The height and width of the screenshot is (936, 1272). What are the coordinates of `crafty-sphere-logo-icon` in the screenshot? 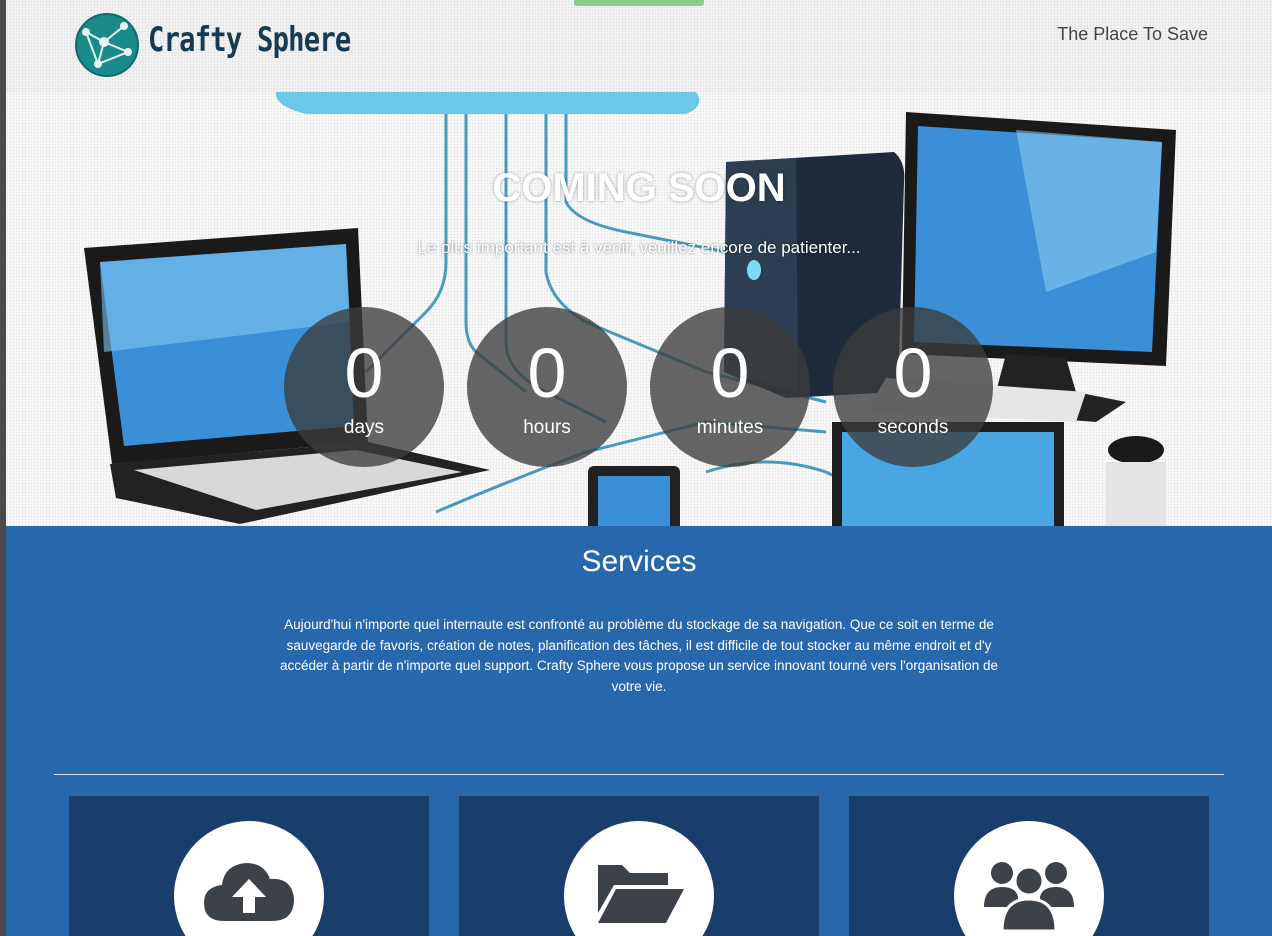 It's located at (107, 45).